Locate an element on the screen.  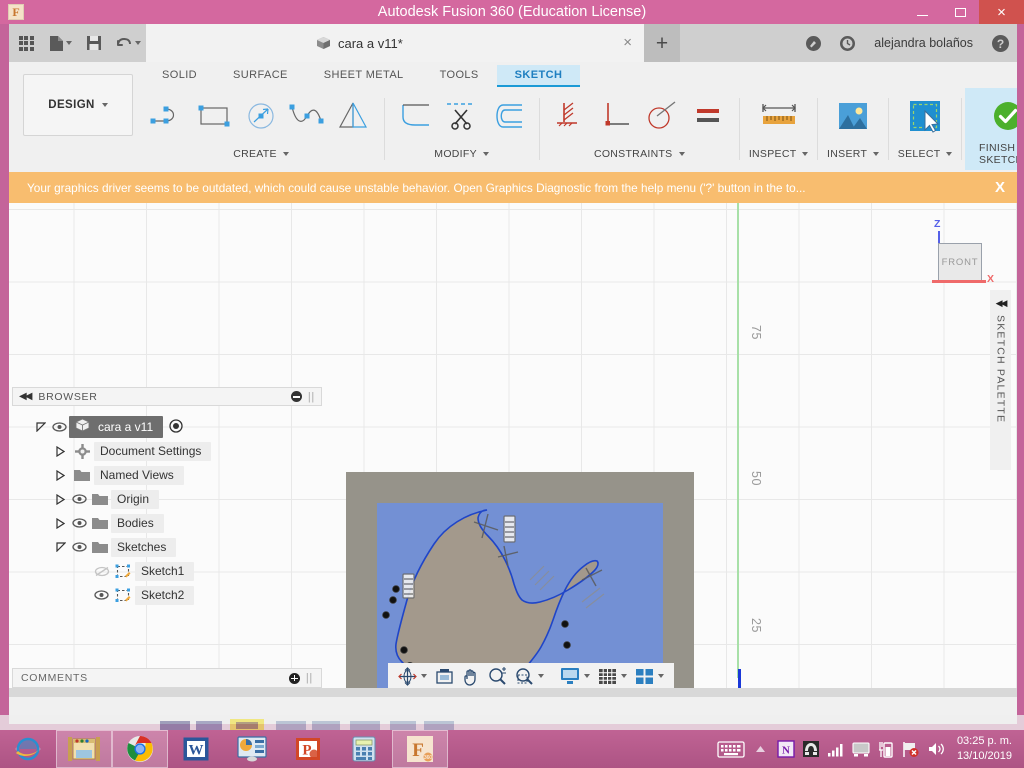
measure-icon is located at coordinates (779, 116).